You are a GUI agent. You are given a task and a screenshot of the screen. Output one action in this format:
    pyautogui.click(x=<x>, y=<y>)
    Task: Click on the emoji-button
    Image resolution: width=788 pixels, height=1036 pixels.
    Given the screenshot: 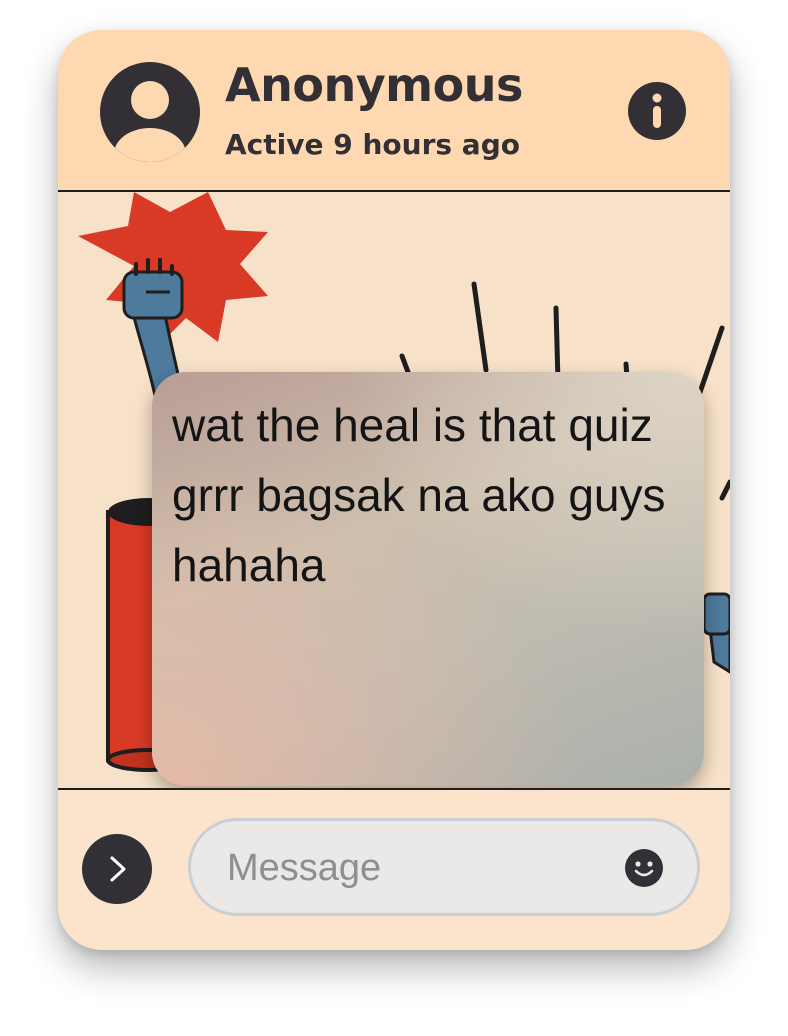 What is the action you would take?
    pyautogui.click(x=644, y=868)
    